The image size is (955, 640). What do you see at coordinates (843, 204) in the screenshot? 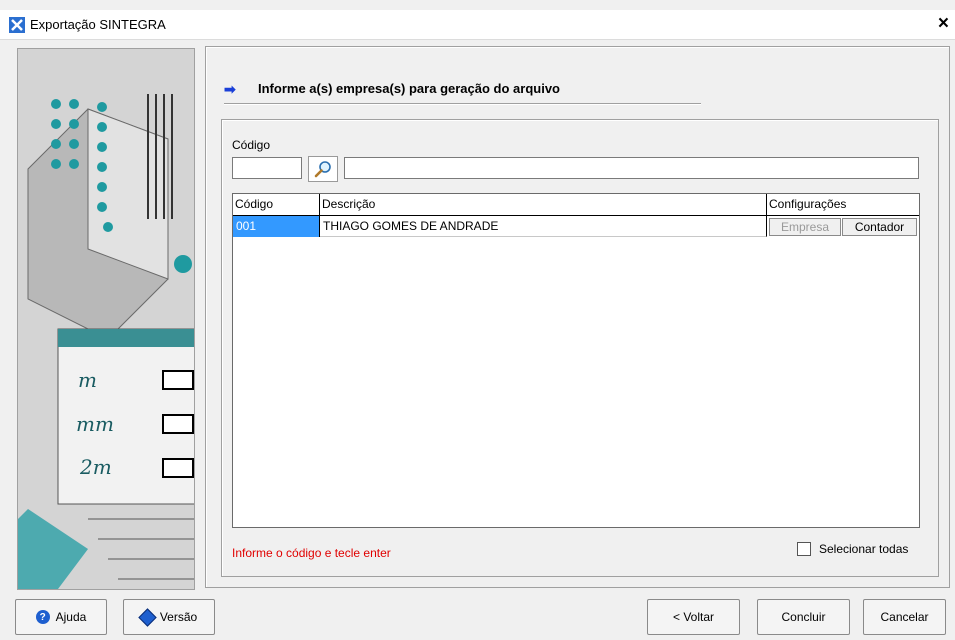
I see `column-header-configuracoes: Configurações` at bounding box center [843, 204].